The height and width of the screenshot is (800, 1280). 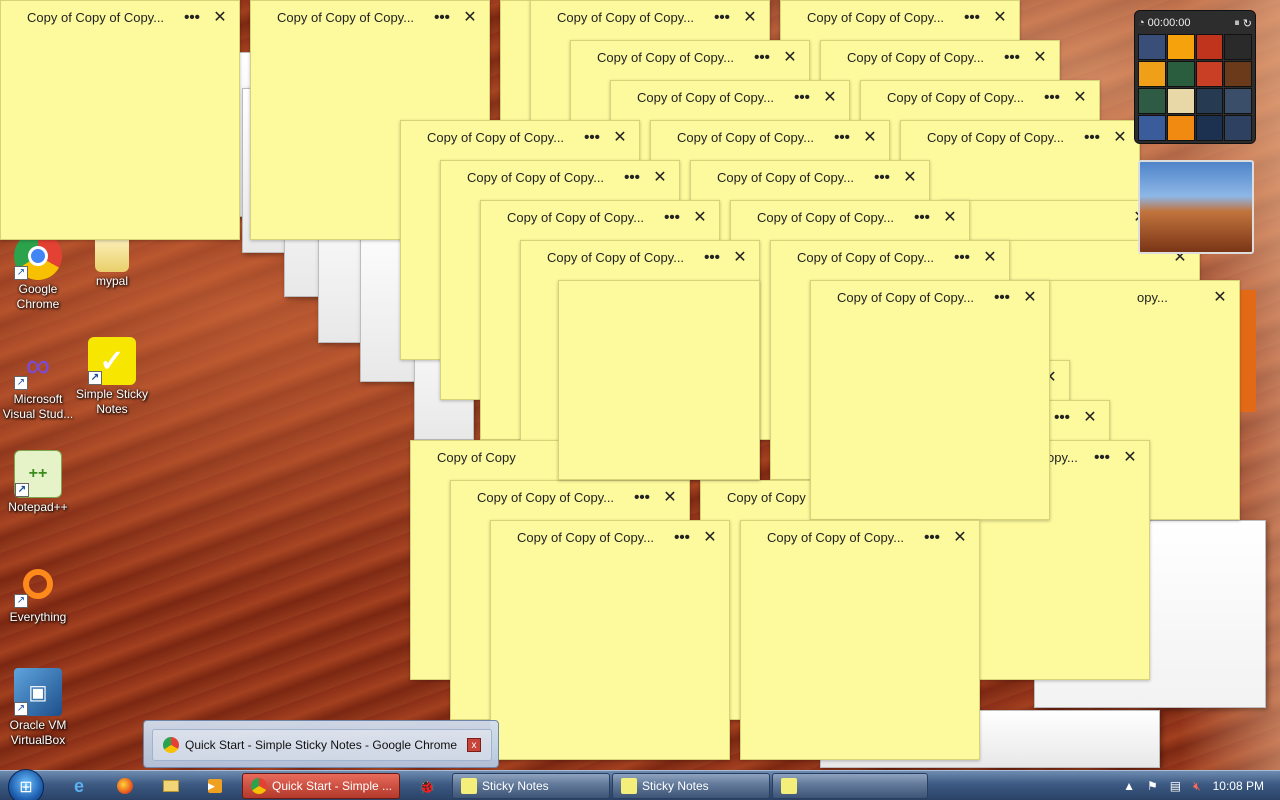 I want to click on desktop-icon-virtualbox: ▣ ↗ Oracle VM VirtualBox, so click(x=38, y=708).